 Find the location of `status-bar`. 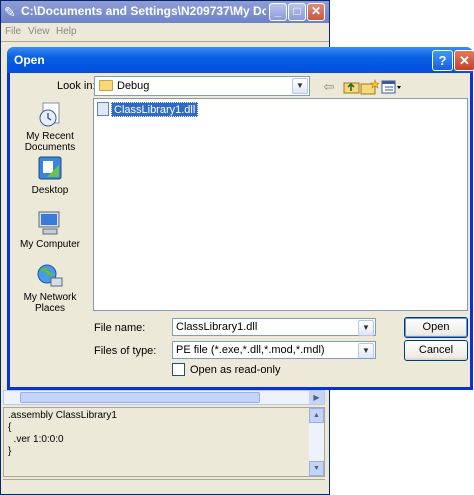

status-bar is located at coordinates (164, 486).